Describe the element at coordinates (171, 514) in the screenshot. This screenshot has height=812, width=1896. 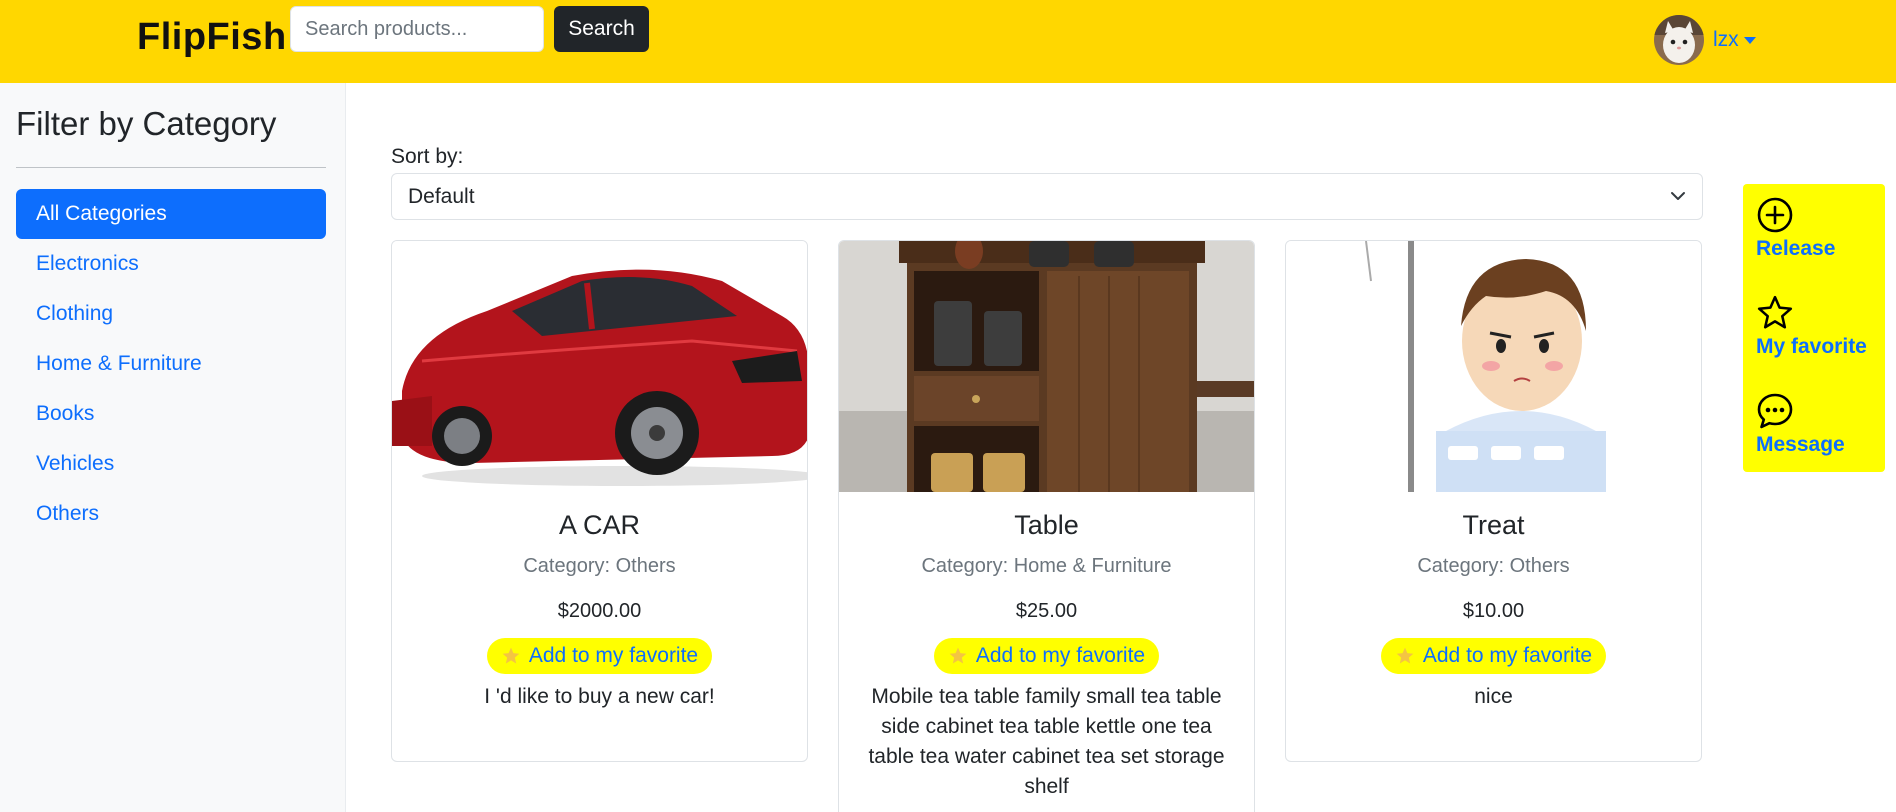
I see `category-item-others: Others` at that location.